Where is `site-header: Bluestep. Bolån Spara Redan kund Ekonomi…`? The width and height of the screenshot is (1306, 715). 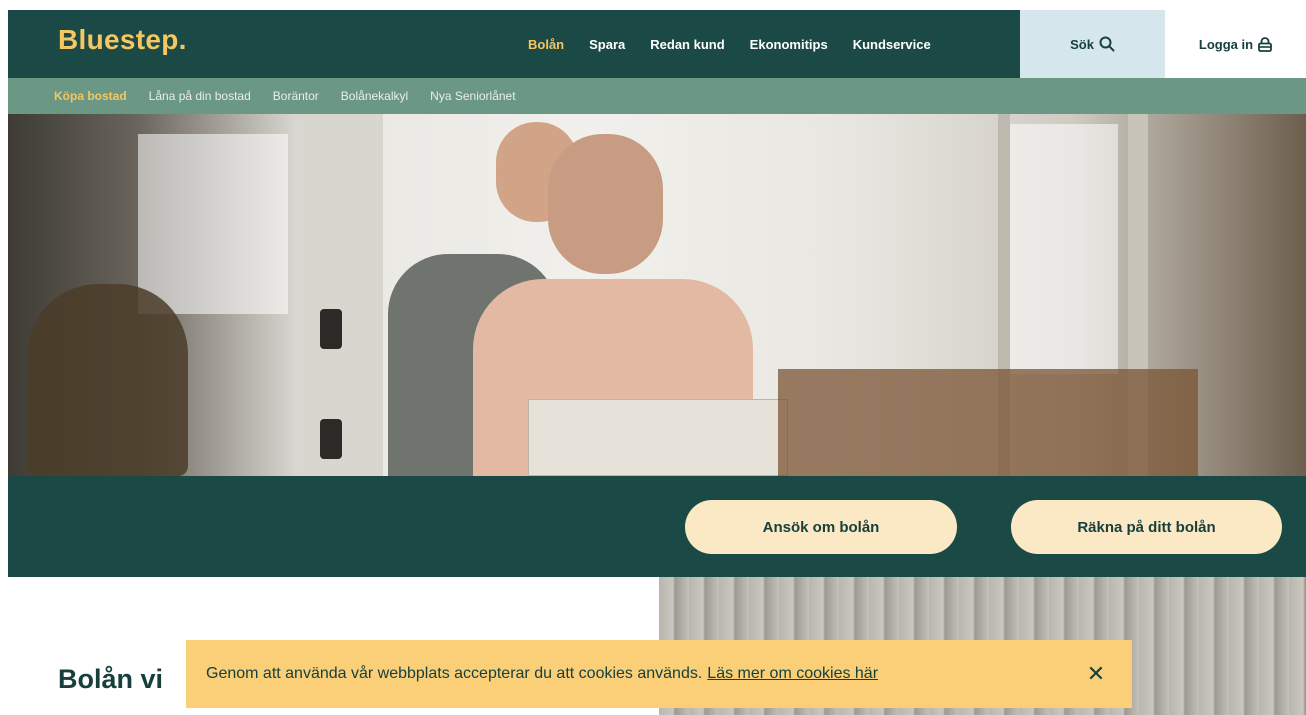
site-header: Bluestep. Bolån Spara Redan kund Ekonomi… is located at coordinates (657, 44).